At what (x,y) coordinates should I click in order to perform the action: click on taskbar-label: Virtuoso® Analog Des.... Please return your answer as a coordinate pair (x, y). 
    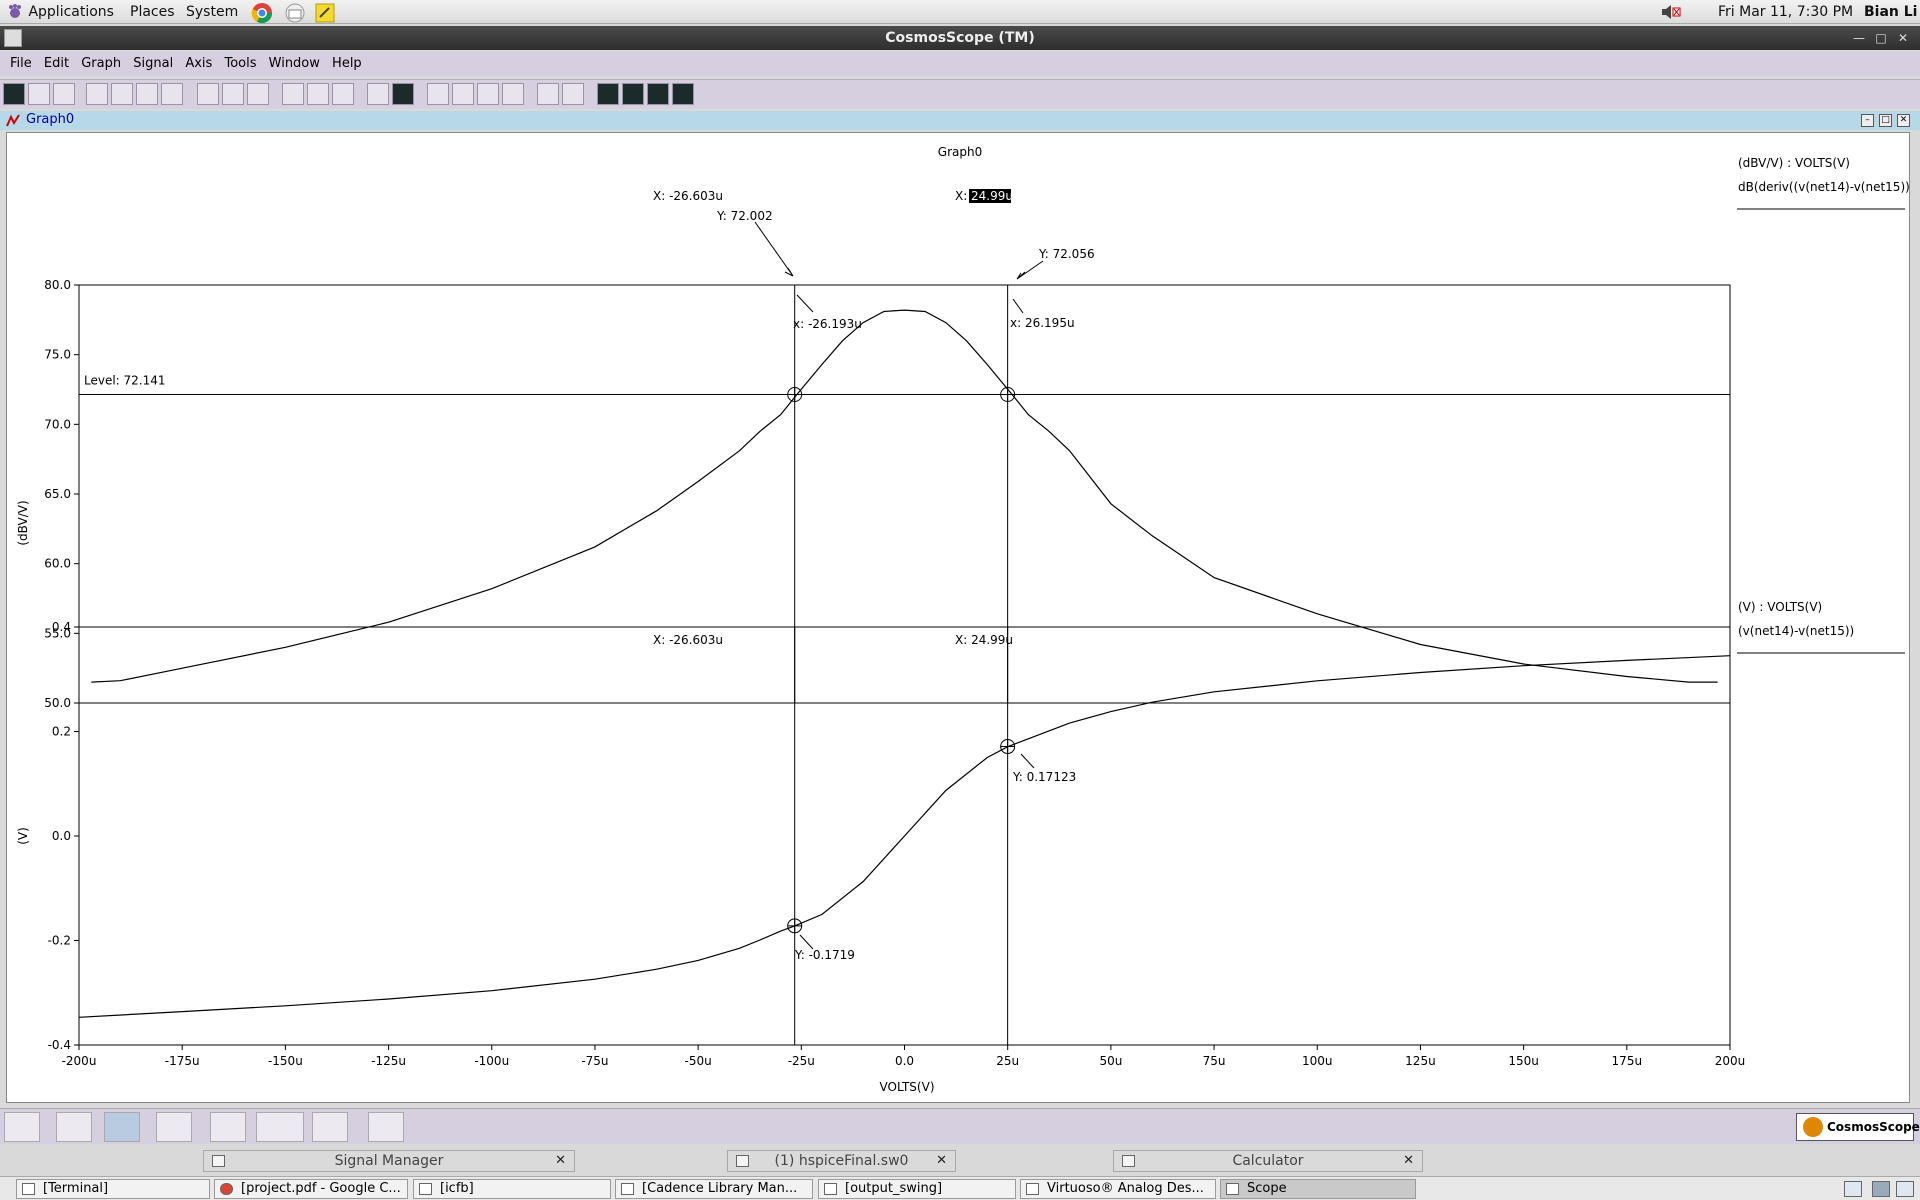
    Looking at the image, I should click on (1125, 1188).